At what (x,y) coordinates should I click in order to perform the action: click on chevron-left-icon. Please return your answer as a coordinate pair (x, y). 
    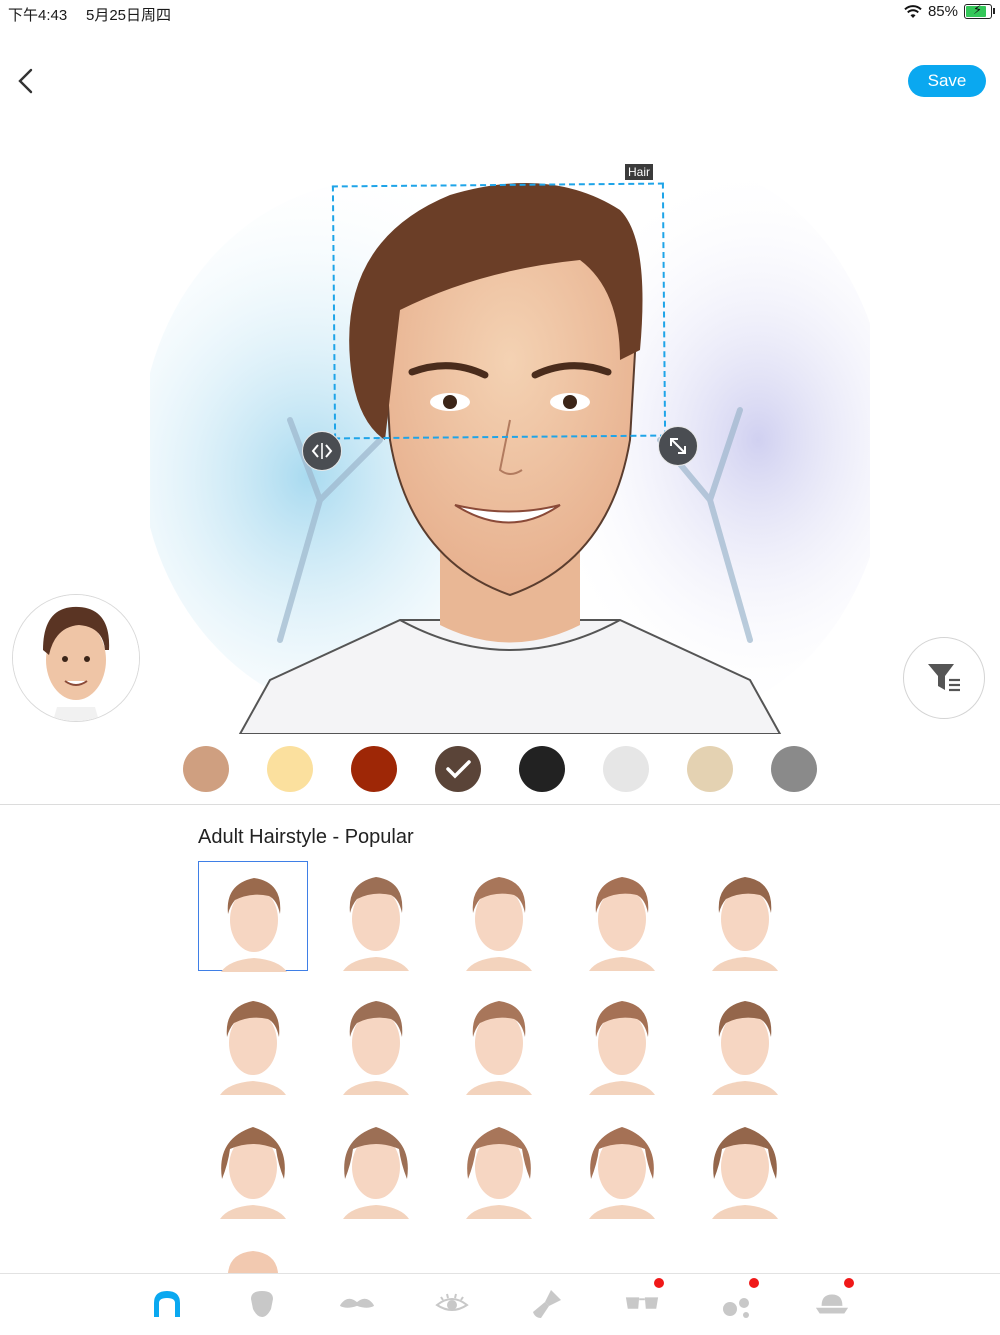
    Looking at the image, I should click on (25, 81).